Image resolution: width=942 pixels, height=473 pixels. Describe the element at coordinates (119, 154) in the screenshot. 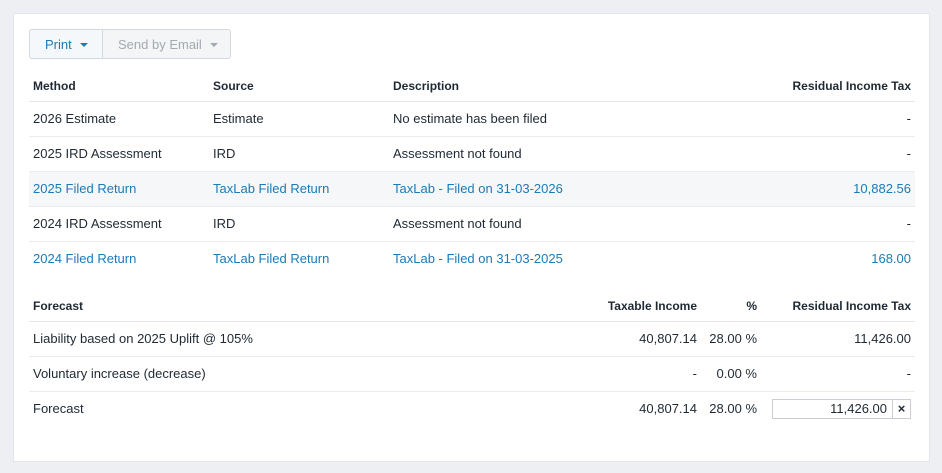

I see `method-cell: 2025 IRD Assessment` at that location.